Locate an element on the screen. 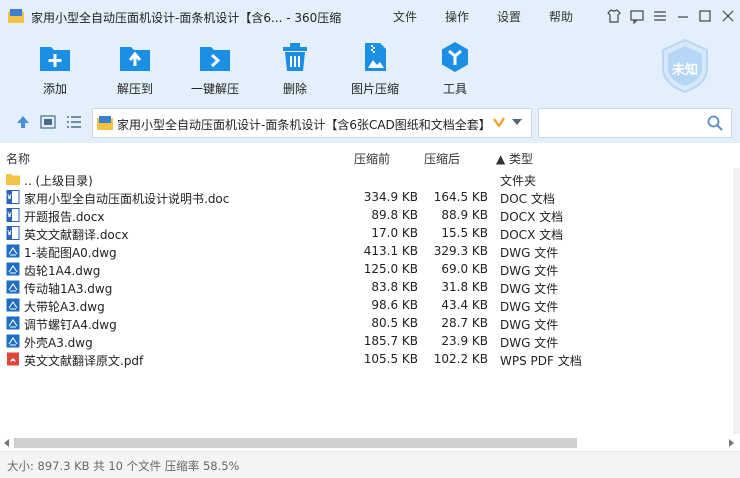 This screenshot has height=478, width=740. search-input is located at coordinates (635, 123).